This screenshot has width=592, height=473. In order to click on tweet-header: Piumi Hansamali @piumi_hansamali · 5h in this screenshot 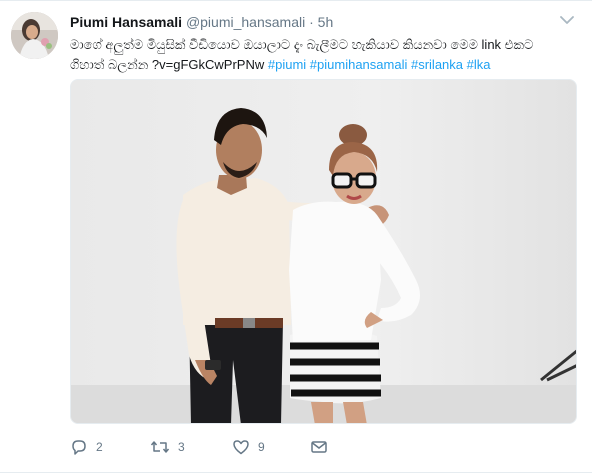, I will do `click(311, 22)`.